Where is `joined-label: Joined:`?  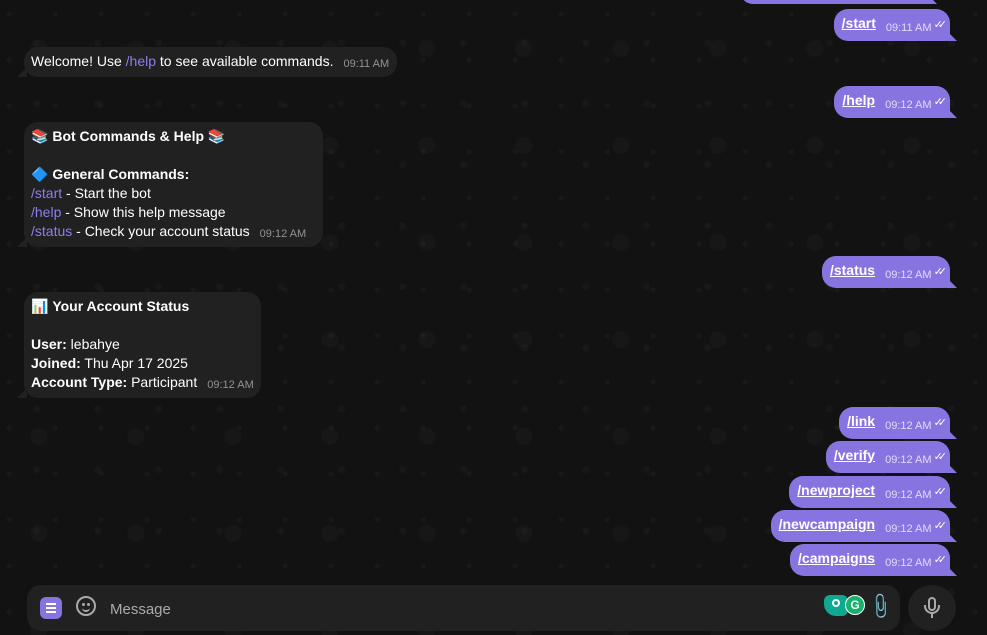 joined-label: Joined: is located at coordinates (56, 363).